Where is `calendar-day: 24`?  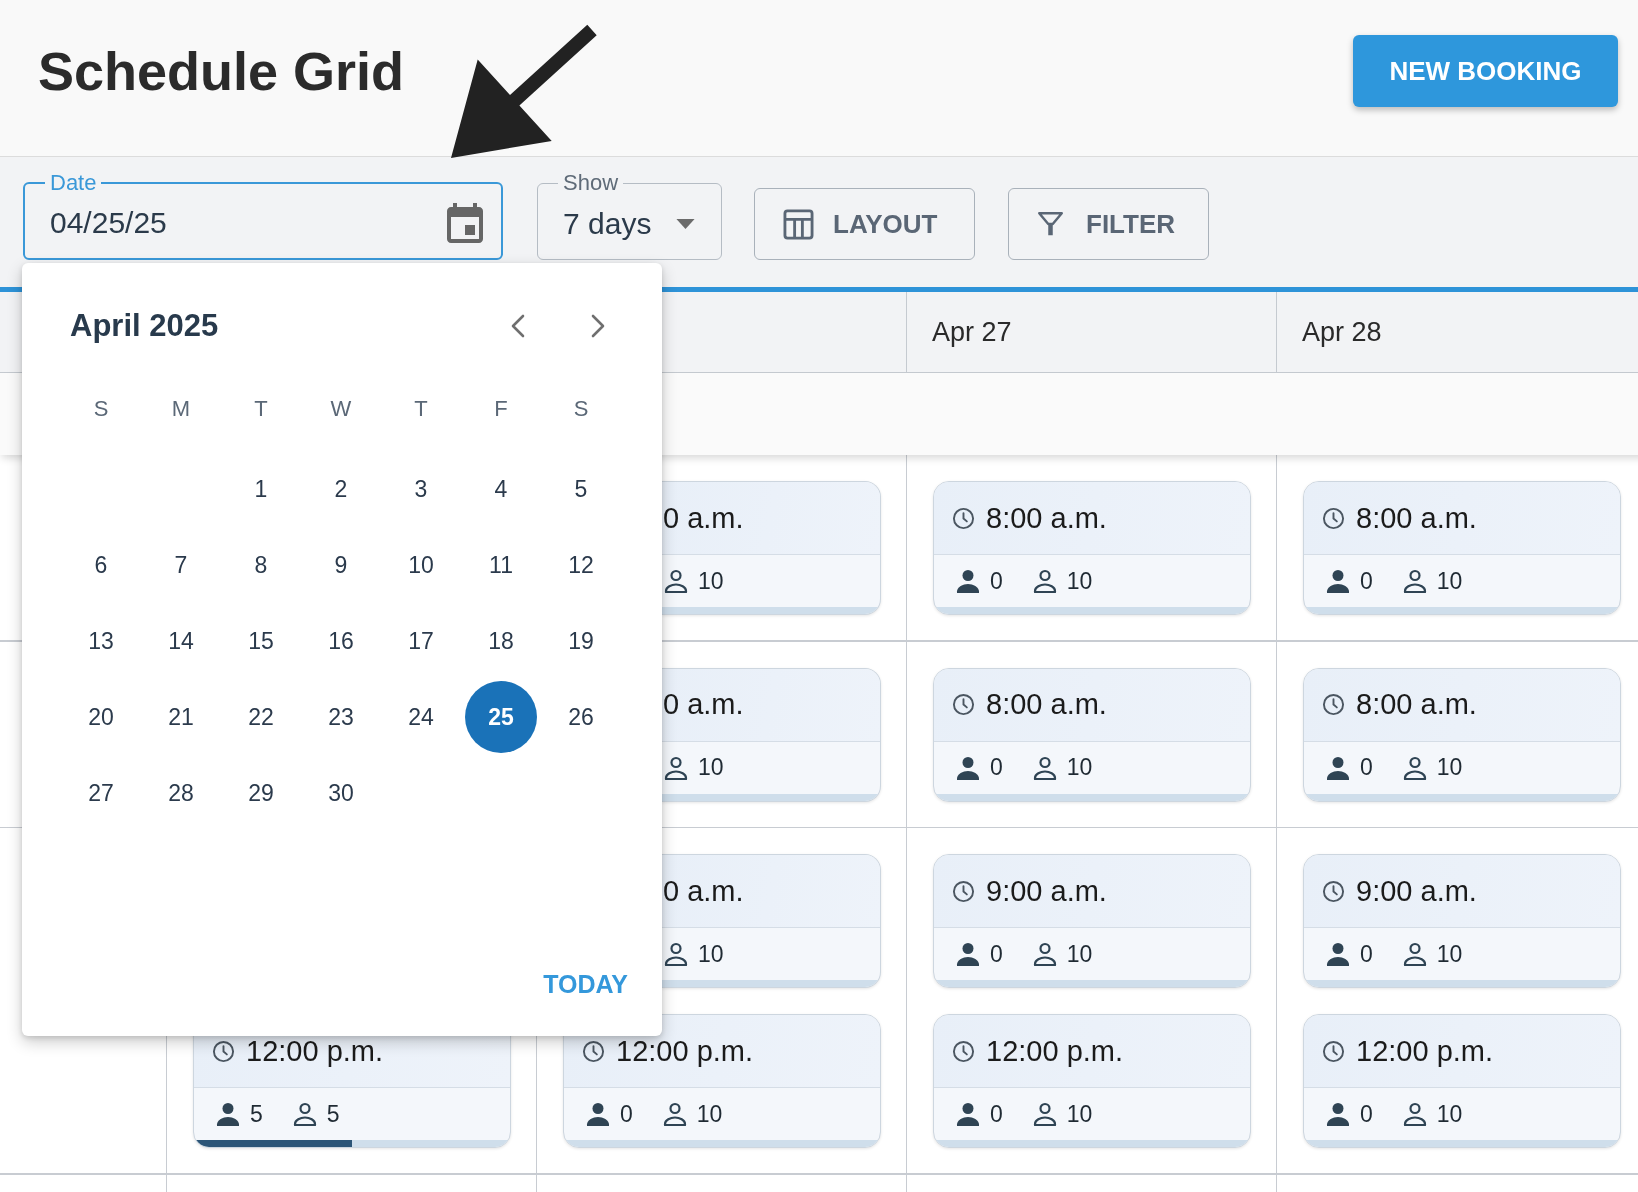
calendar-day: 24 is located at coordinates (421, 717).